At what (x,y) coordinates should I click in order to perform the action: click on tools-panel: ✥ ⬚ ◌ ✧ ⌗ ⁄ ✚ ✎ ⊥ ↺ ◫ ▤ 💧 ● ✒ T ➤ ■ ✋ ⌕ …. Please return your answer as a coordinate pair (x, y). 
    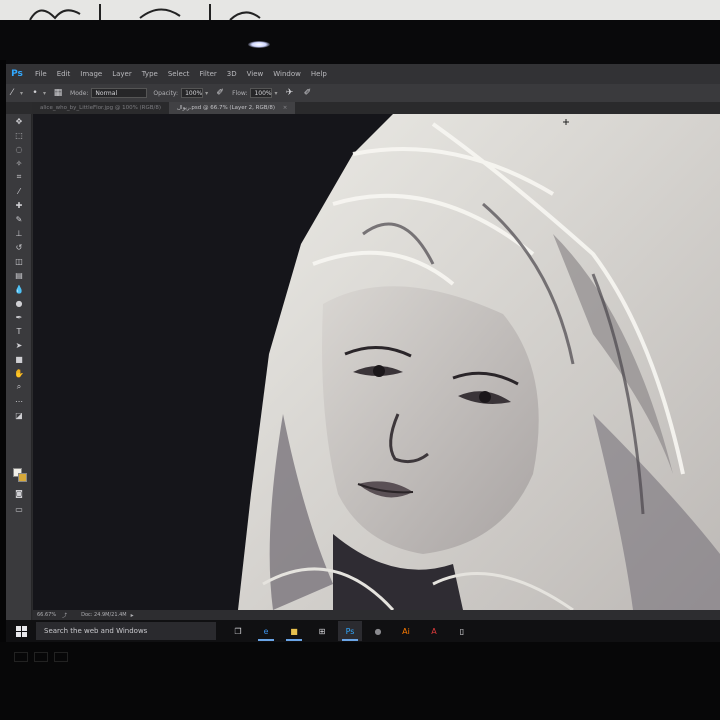
    Looking at the image, I should click on (19, 369).